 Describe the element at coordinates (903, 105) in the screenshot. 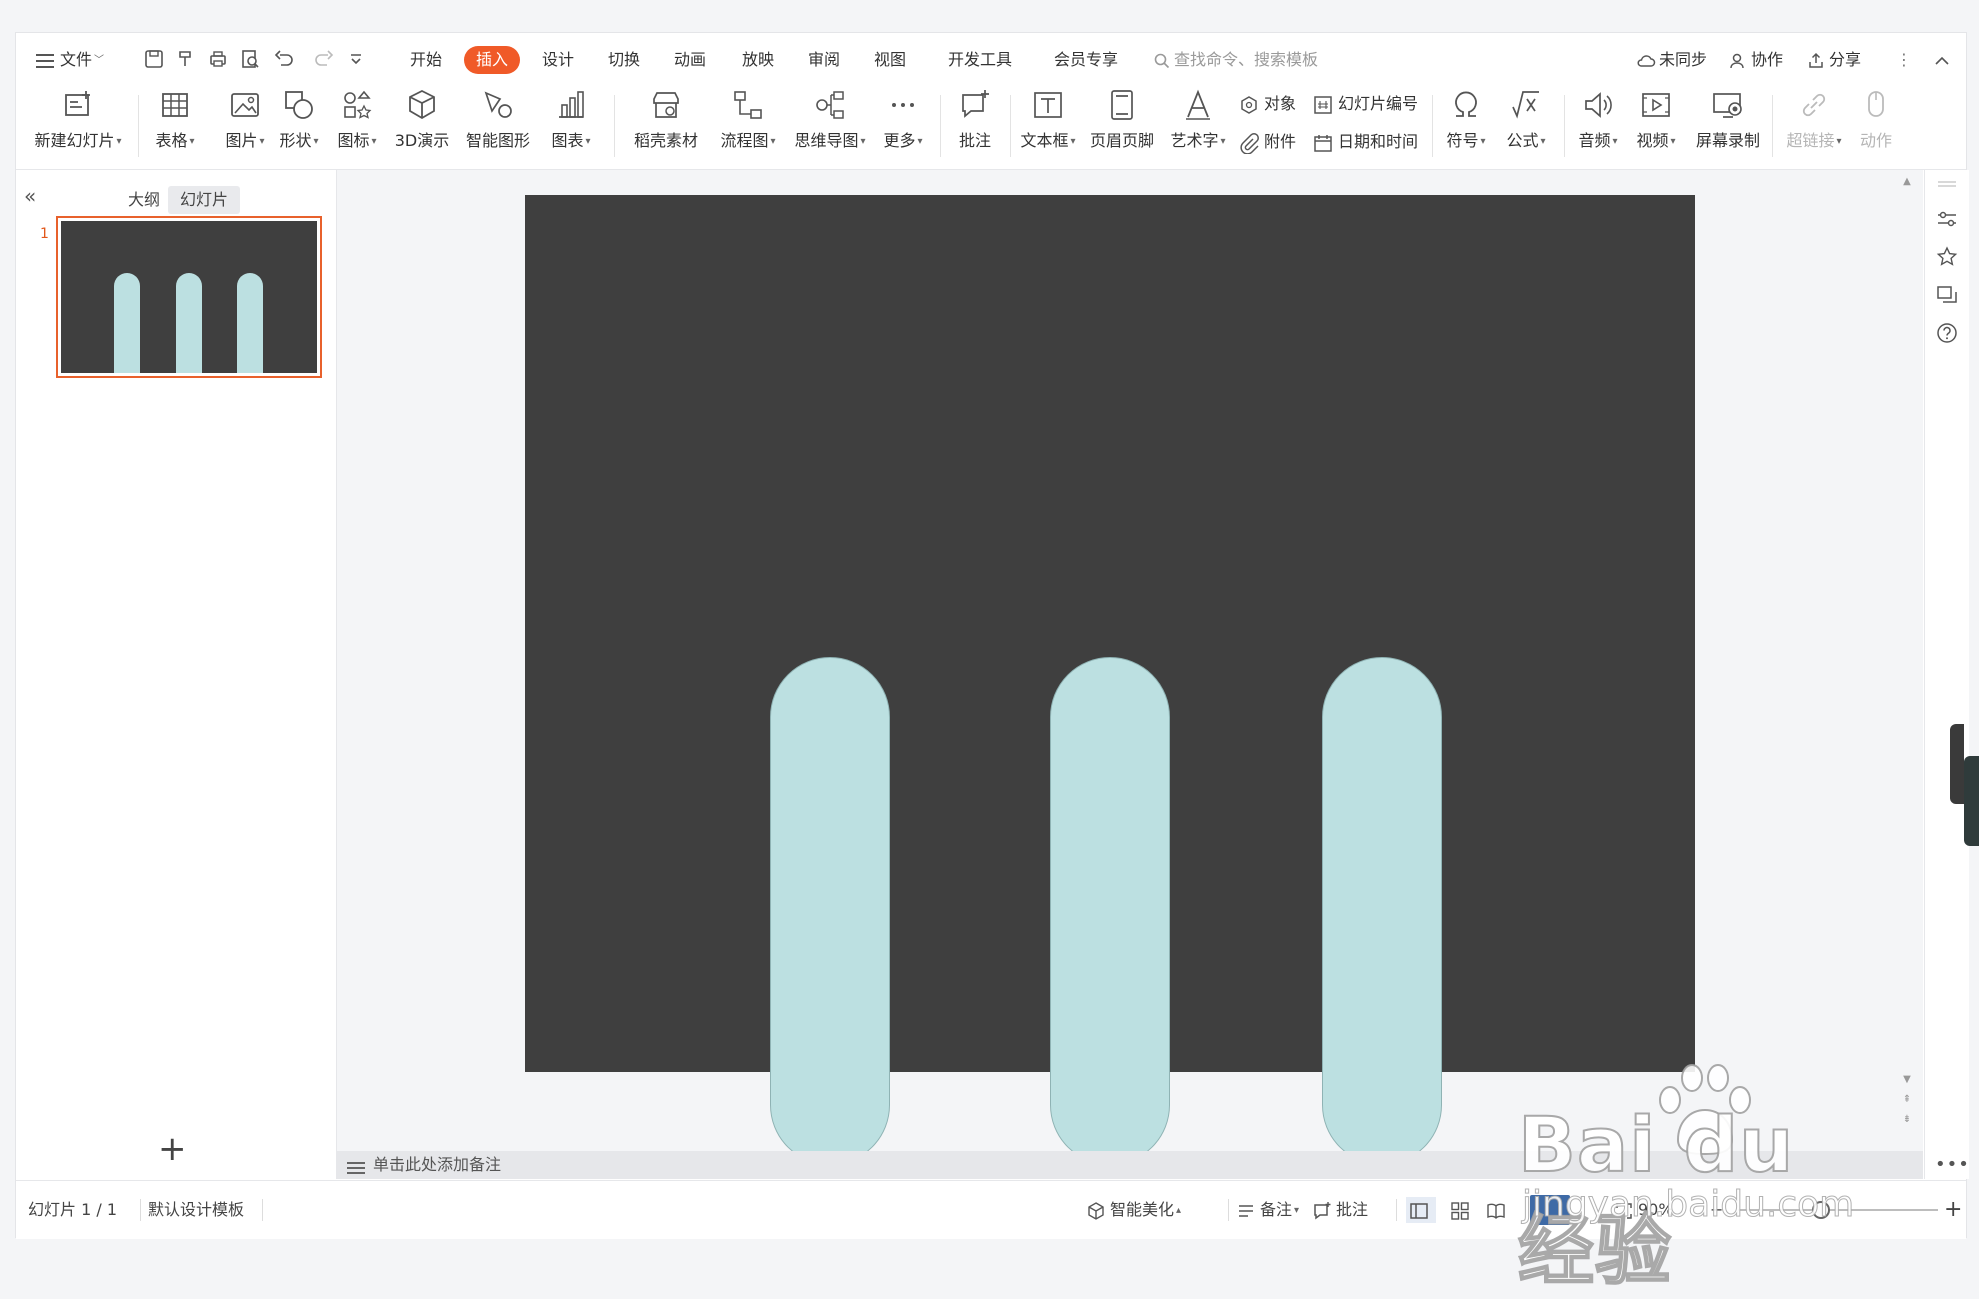

I see `ellipsis-icon` at that location.